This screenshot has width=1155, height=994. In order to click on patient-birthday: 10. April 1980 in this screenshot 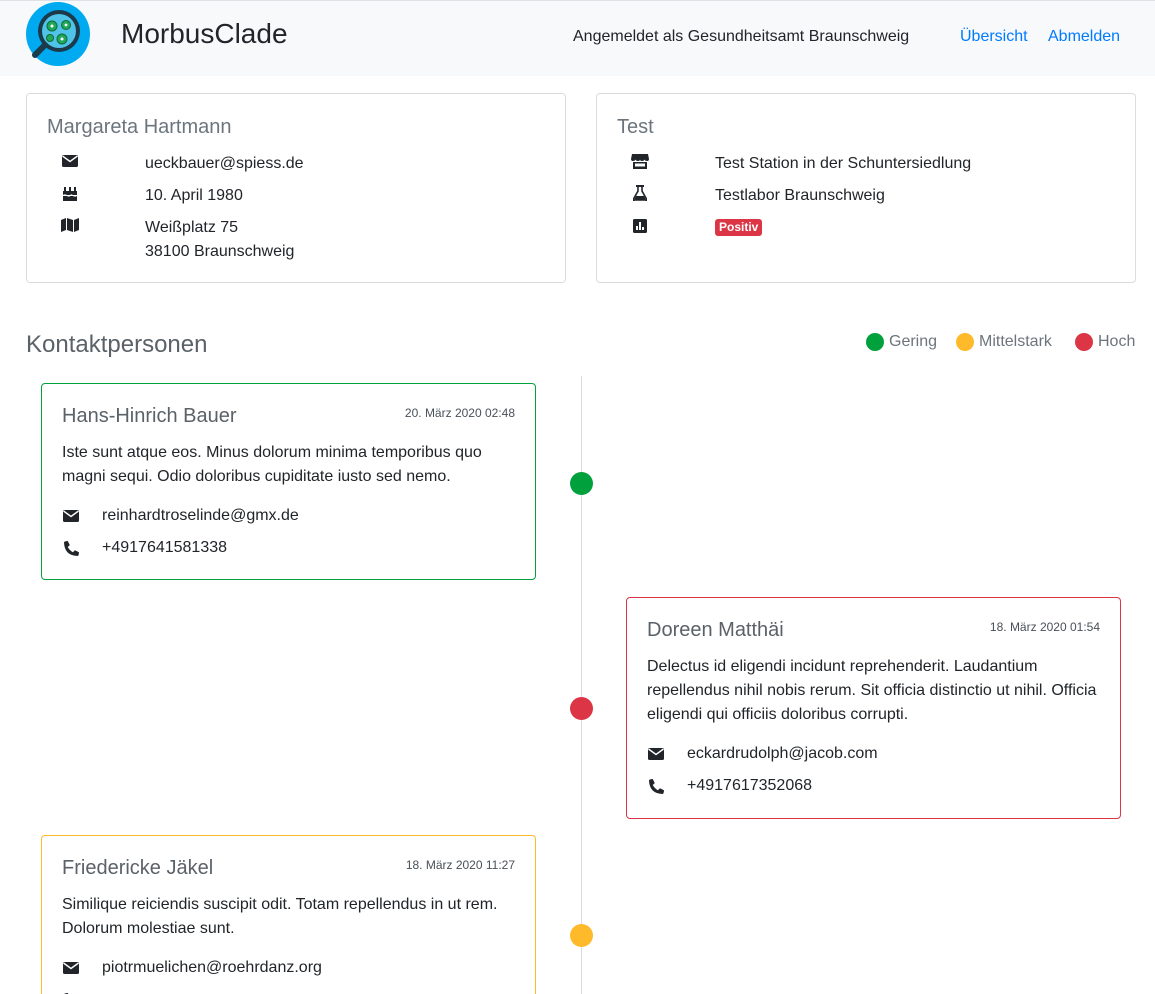, I will do `click(194, 195)`.